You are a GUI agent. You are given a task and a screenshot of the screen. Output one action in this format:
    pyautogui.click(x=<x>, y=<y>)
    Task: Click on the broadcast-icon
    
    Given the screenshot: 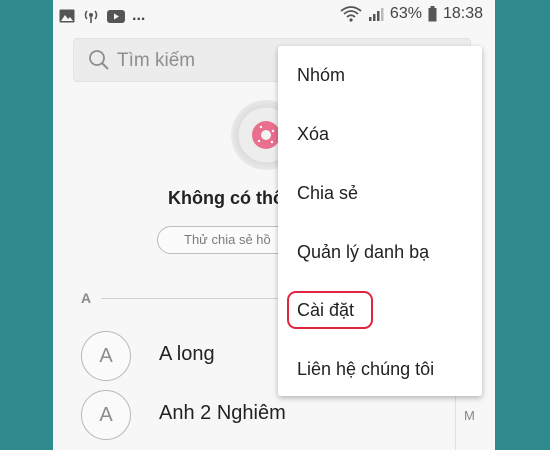 What is the action you would take?
    pyautogui.click(x=91, y=16)
    